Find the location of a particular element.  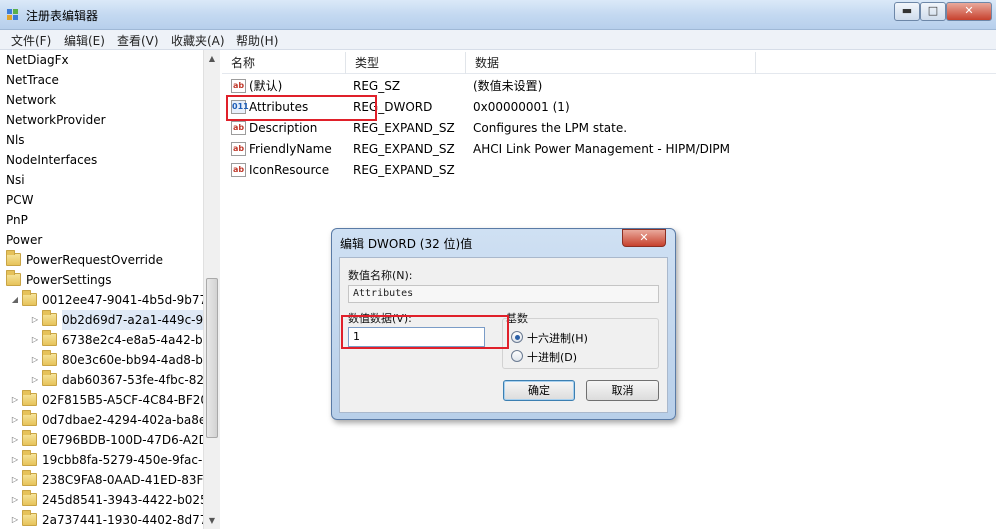

tree-item-label: NetworkProvider is located at coordinates (56, 120).